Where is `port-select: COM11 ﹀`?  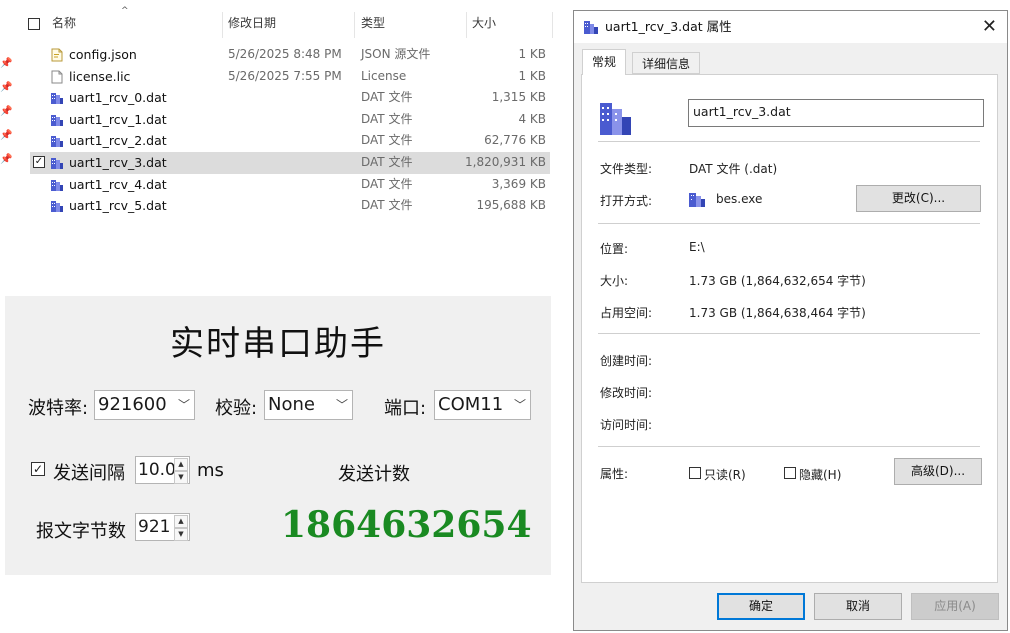
port-select: COM11 ﹀ is located at coordinates (482, 405).